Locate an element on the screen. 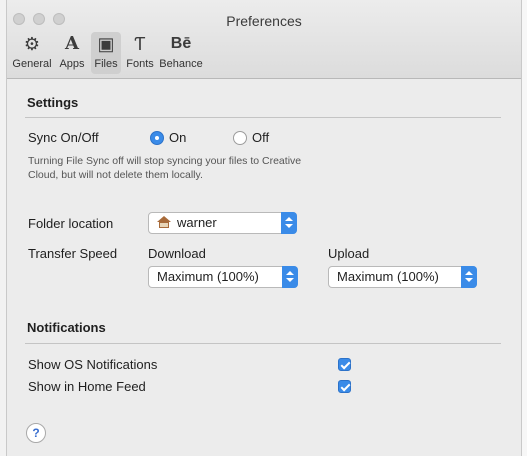  tab-behance: Bē Behance is located at coordinates (181, 53).